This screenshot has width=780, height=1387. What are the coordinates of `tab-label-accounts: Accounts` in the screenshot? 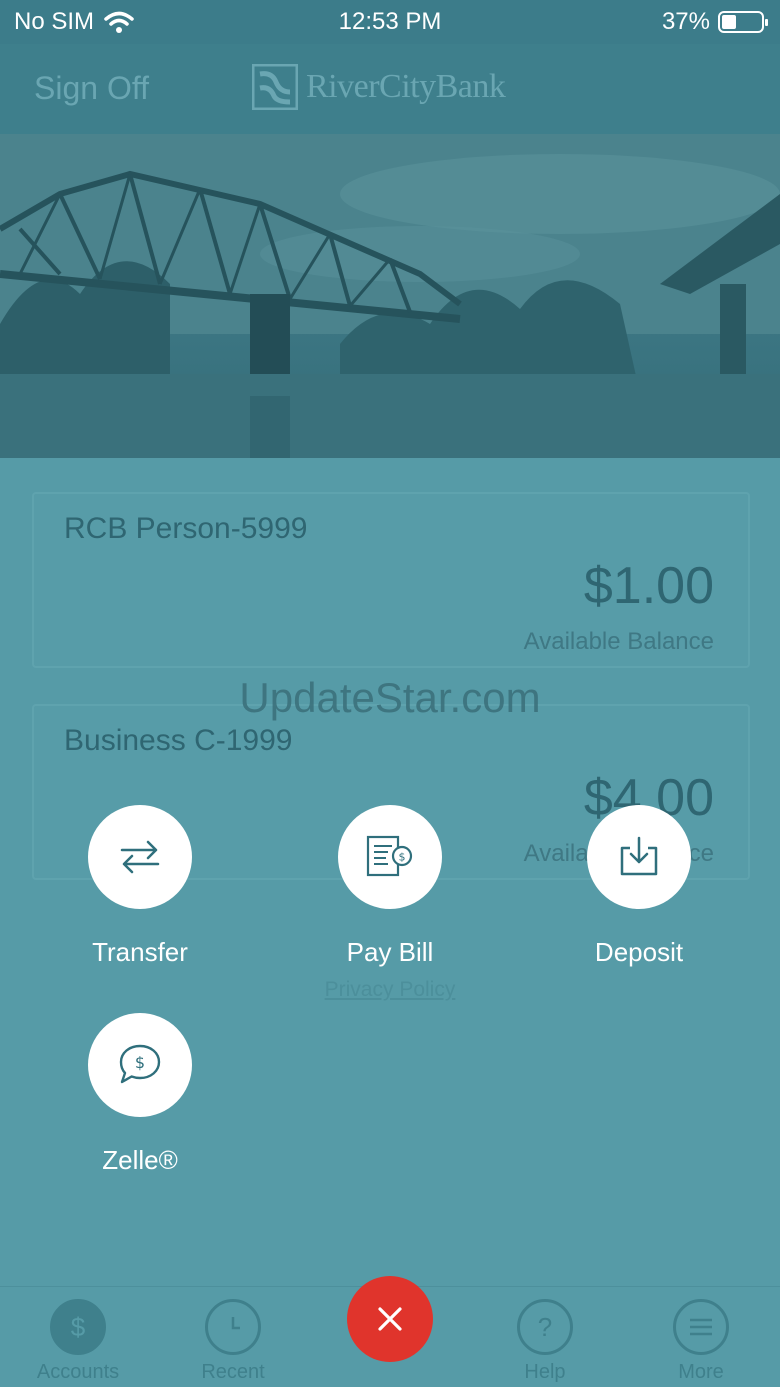 It's located at (78, 1372).